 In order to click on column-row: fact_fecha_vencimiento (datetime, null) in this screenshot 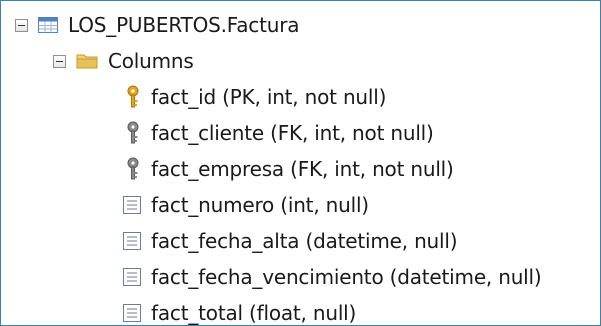, I will do `click(332, 277)`.